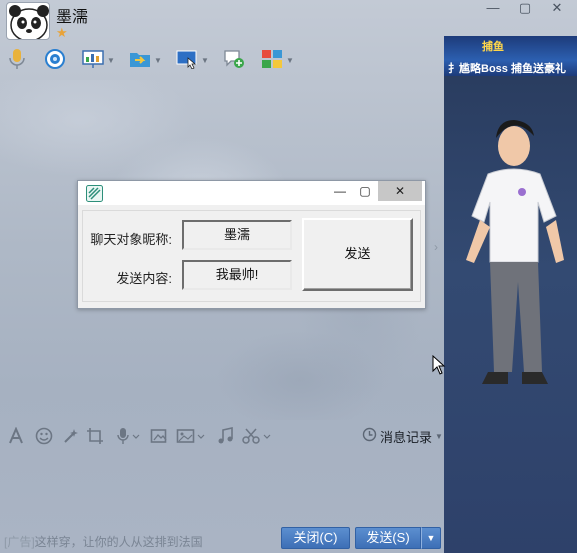  Describe the element at coordinates (557, 9) in the screenshot. I see `close-window-button: ✕` at that location.